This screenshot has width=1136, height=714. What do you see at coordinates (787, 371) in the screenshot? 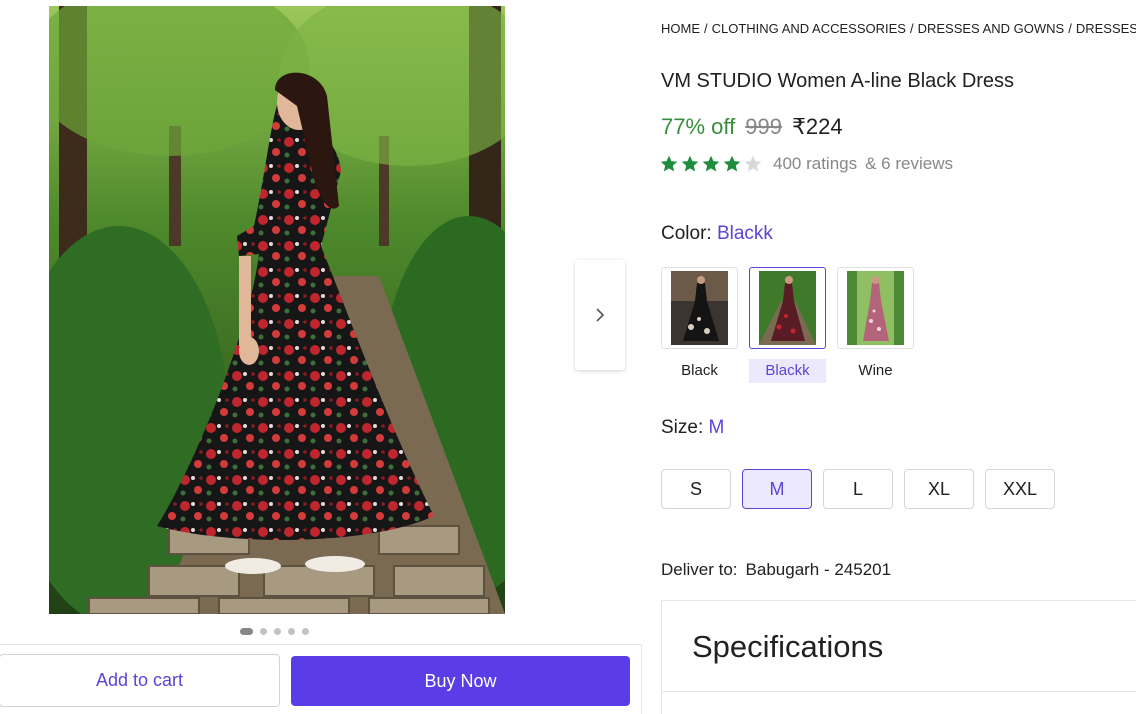
I see `color-option-label: Blackk` at bounding box center [787, 371].